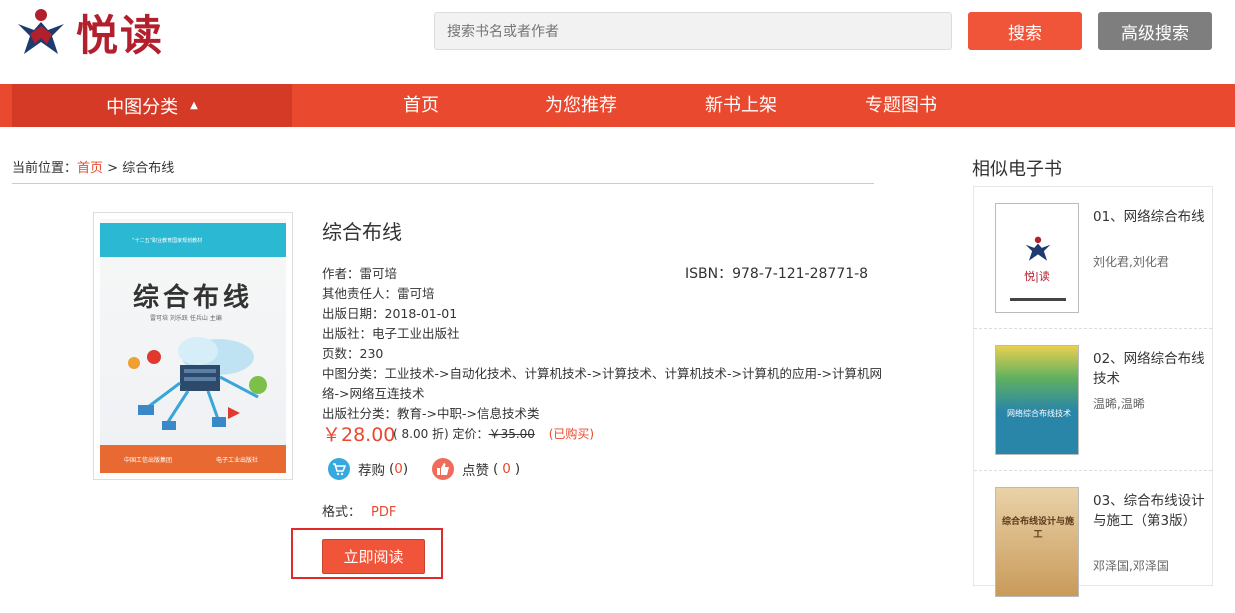 This screenshot has width=1235, height=613. Describe the element at coordinates (194, 105) in the screenshot. I see `caret-up-icon: ▲` at that location.